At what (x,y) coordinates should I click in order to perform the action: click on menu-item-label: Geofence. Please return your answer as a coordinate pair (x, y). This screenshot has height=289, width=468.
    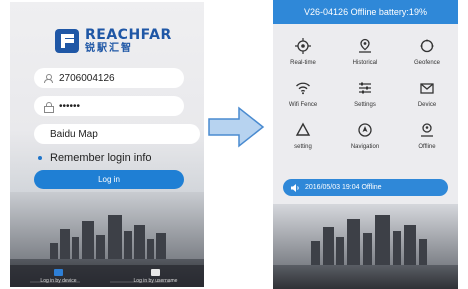
    Looking at the image, I should click on (427, 63).